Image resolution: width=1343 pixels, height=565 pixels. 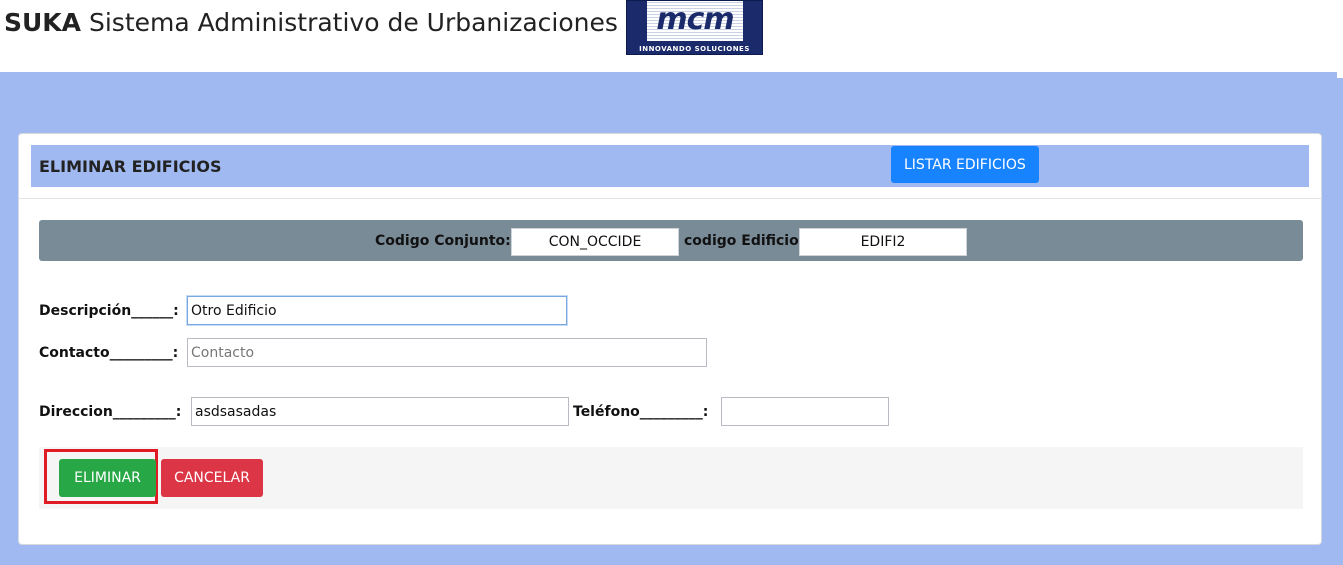 What do you see at coordinates (741, 241) in the screenshot?
I see `edificio-code-label: codigo Edificio` at bounding box center [741, 241].